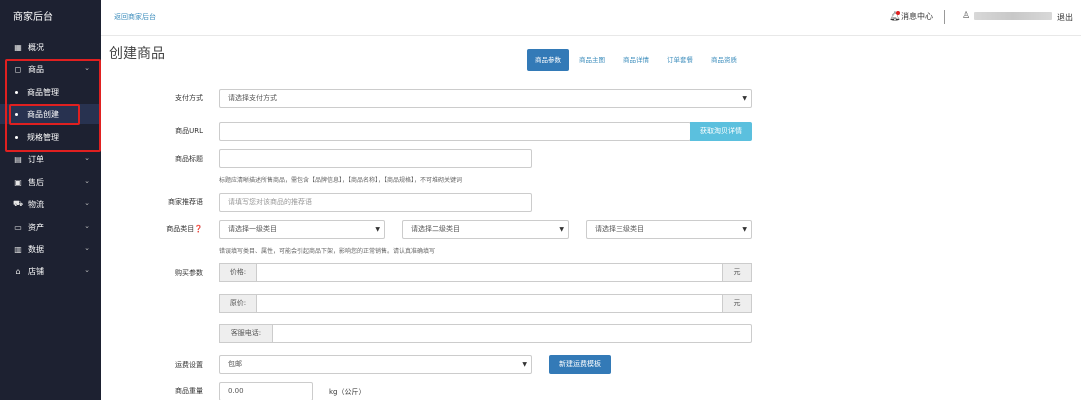  I want to click on orig-price-addon: 原价:, so click(238, 303).